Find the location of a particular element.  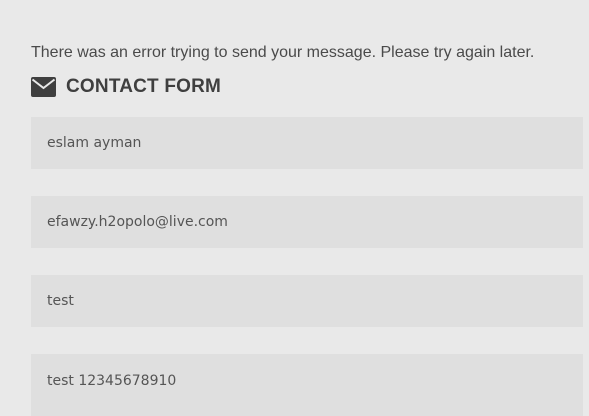

envelope-icon is located at coordinates (43, 87).